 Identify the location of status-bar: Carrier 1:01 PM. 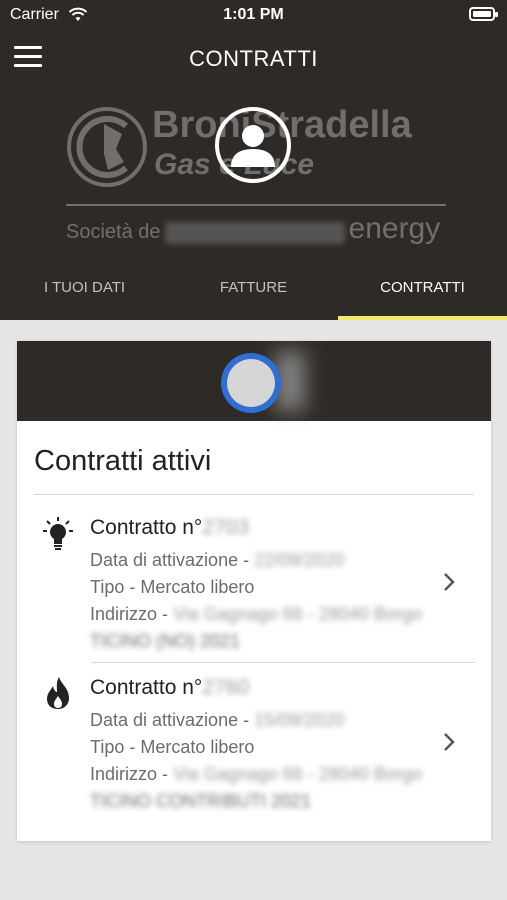
(253, 15).